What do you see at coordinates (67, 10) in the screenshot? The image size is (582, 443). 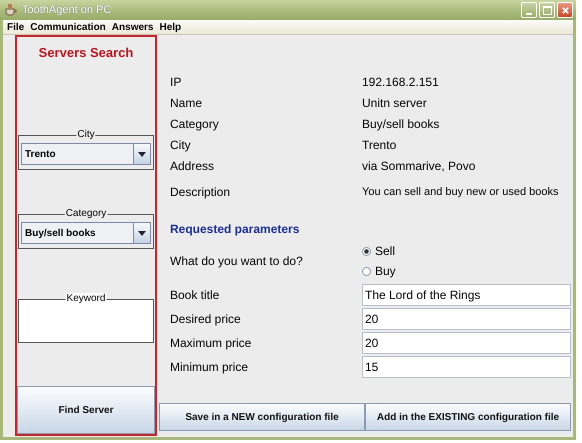 I see `window-title: ToothAgent on PC` at bounding box center [67, 10].